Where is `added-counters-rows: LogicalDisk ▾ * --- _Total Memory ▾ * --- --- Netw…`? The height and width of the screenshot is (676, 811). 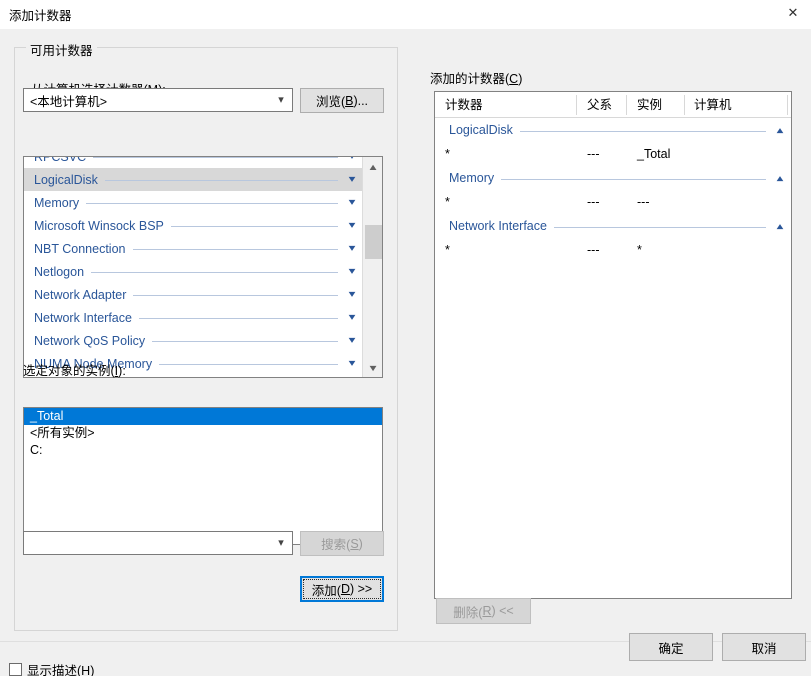 added-counters-rows: LogicalDisk ▾ * --- _Total Memory ▾ * --- --- Netw… is located at coordinates (613, 190).